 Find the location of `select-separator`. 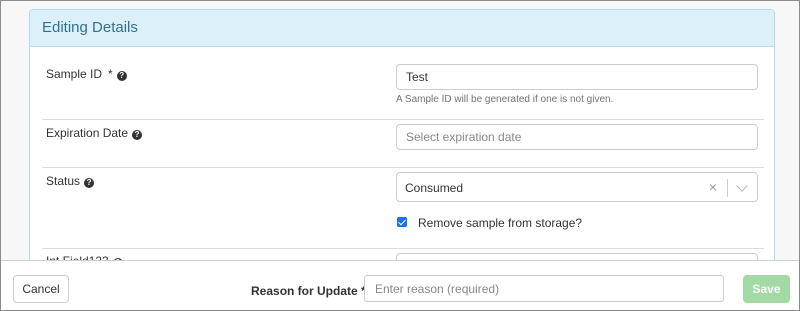

select-separator is located at coordinates (727, 188).